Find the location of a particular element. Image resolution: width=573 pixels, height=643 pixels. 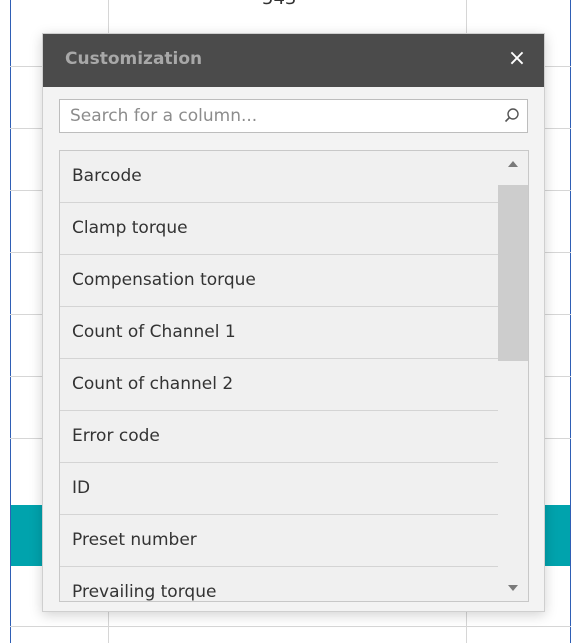

panel-header: Customization × is located at coordinates (293, 60).